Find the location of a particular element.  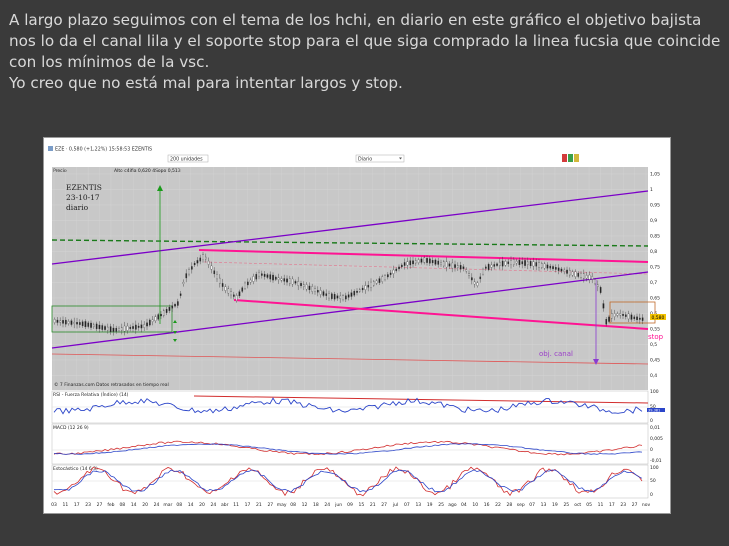

date-axis-tick: 21 is located at coordinates (259, 505).